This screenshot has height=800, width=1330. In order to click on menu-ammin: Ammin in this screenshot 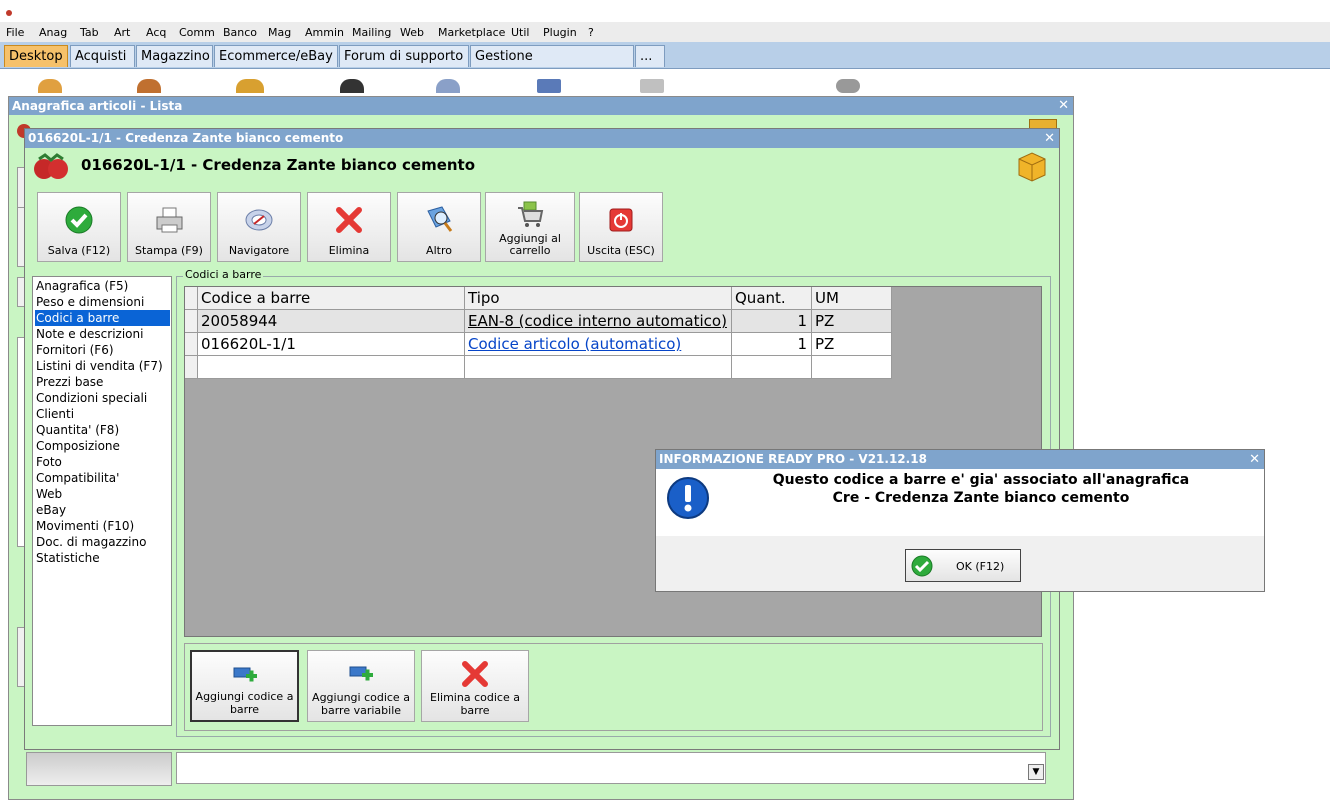, I will do `click(324, 32)`.